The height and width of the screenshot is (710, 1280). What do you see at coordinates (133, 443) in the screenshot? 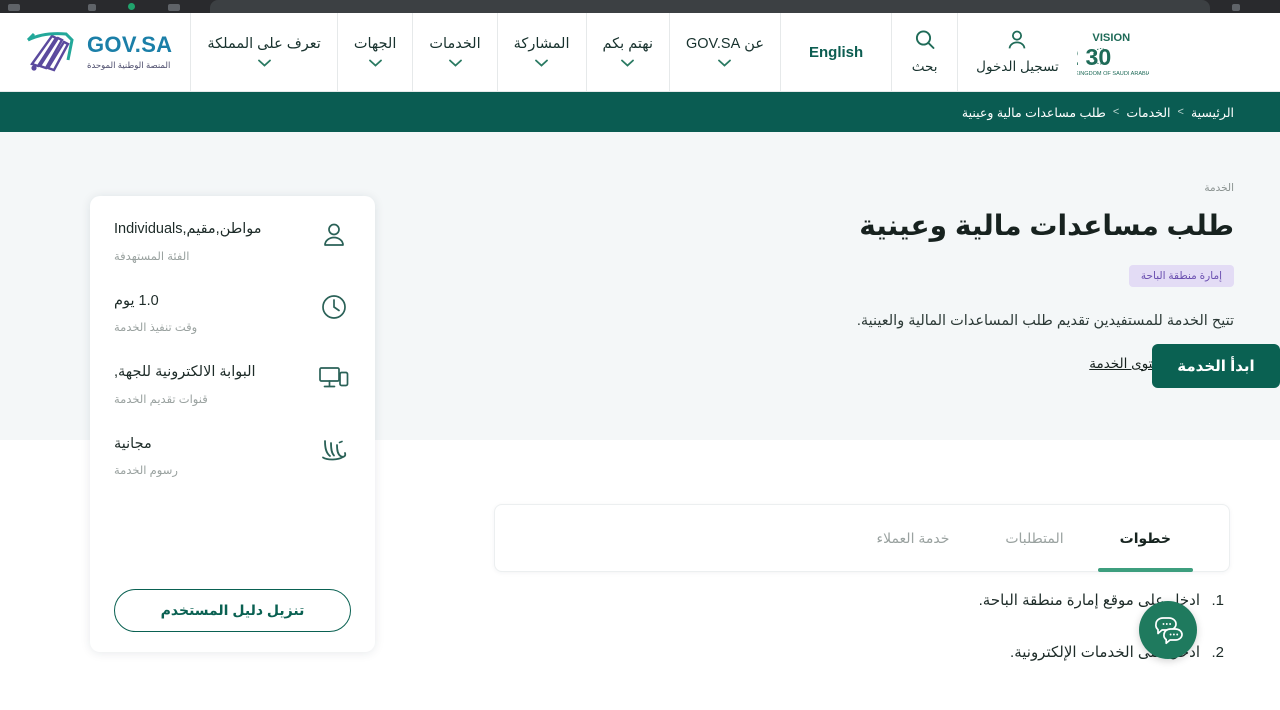
I see `info-value: مجانية` at bounding box center [133, 443].